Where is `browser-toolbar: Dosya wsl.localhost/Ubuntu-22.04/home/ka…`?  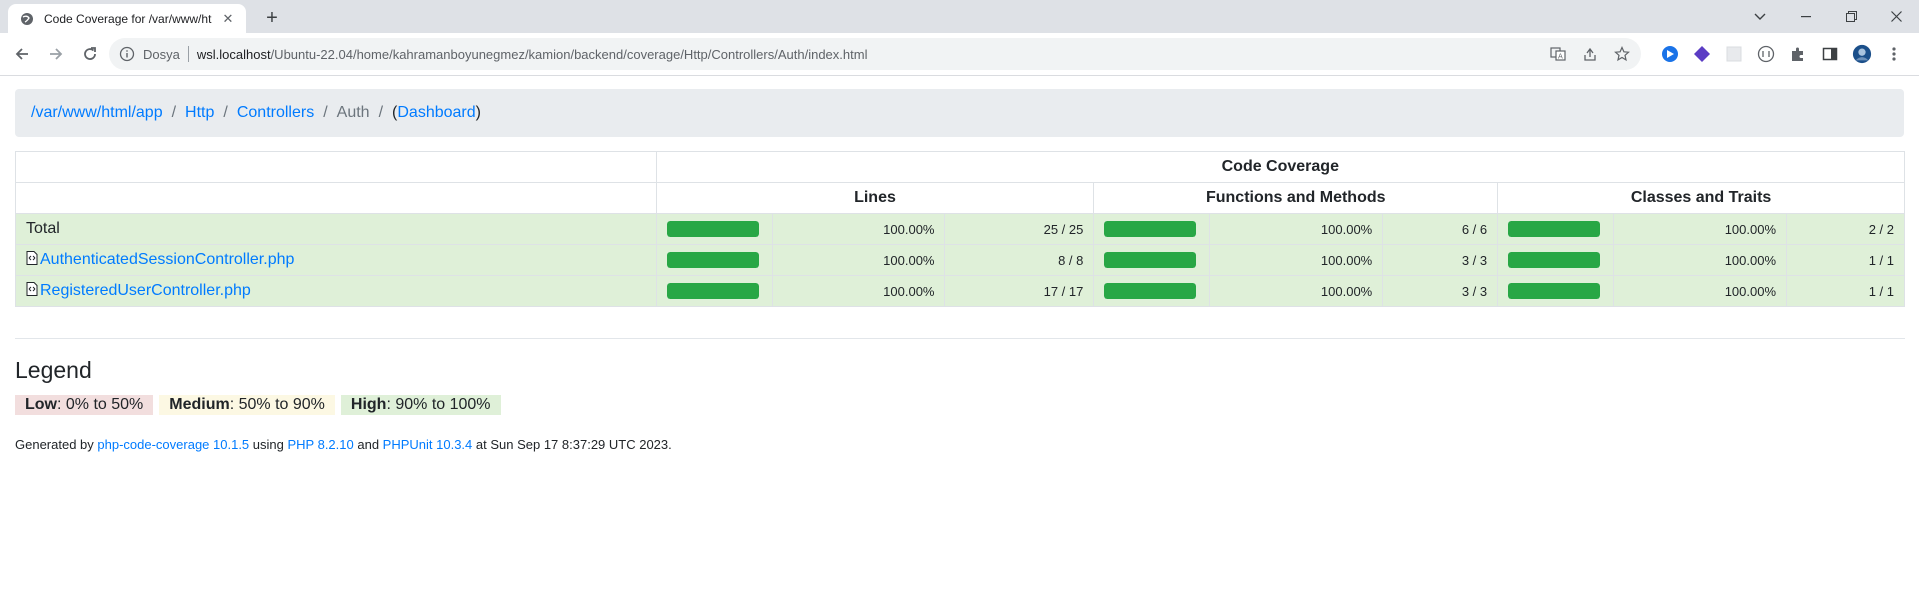
browser-toolbar: Dosya wsl.localhost/Ubuntu-22.04/home/ka… is located at coordinates (959, 54).